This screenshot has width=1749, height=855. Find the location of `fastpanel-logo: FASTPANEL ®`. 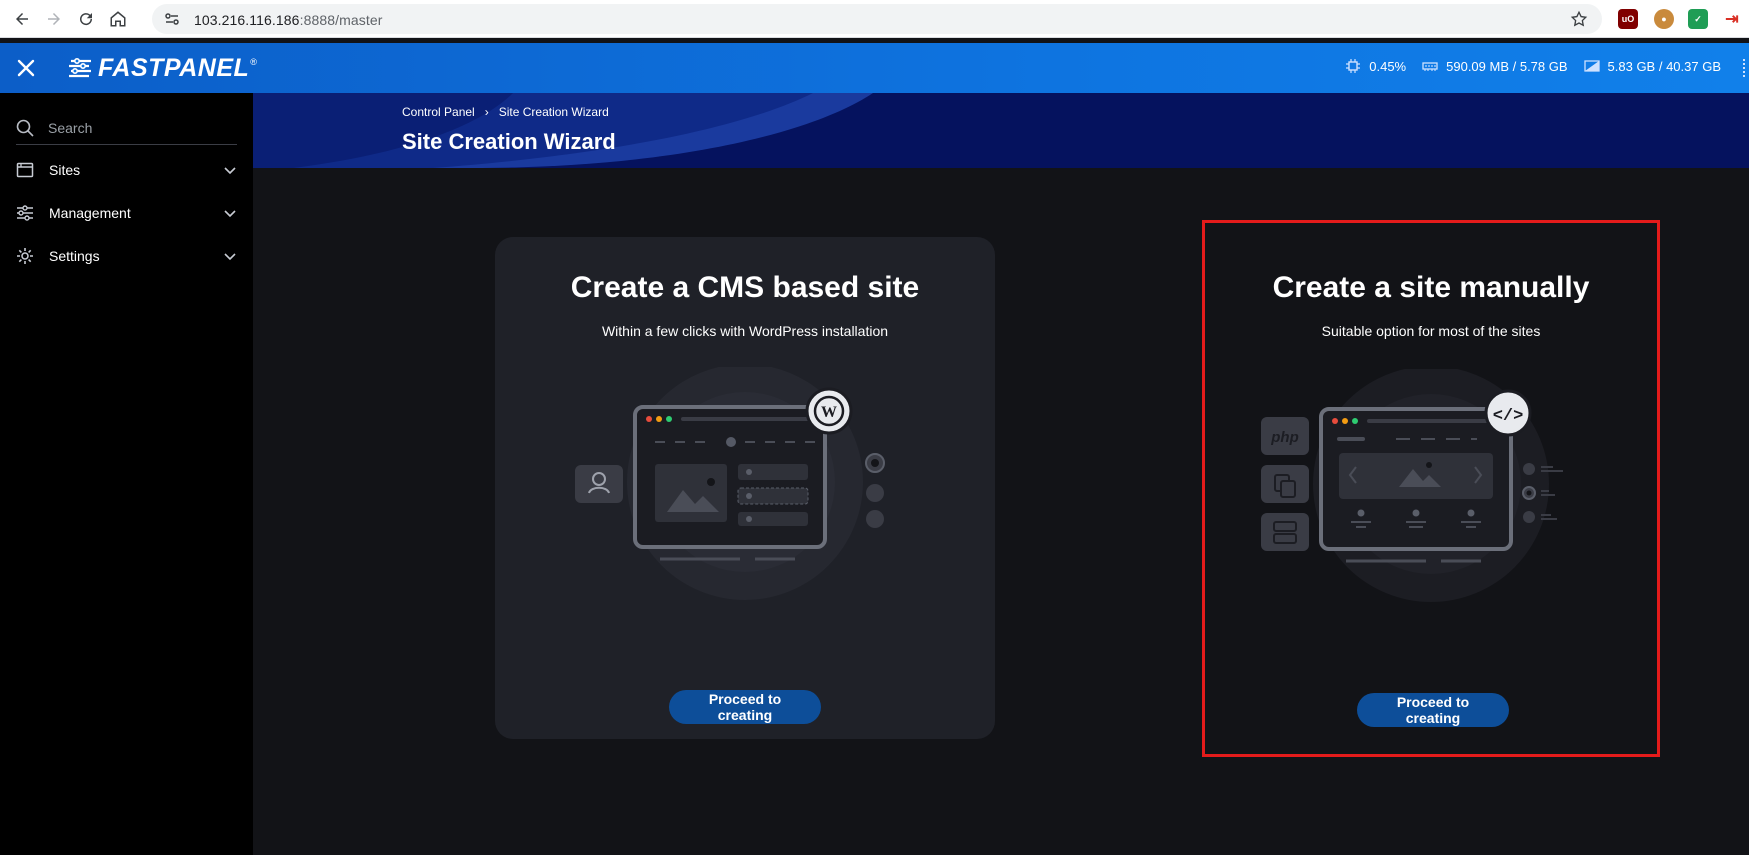

fastpanel-logo: FASTPANEL ® is located at coordinates (162, 68).